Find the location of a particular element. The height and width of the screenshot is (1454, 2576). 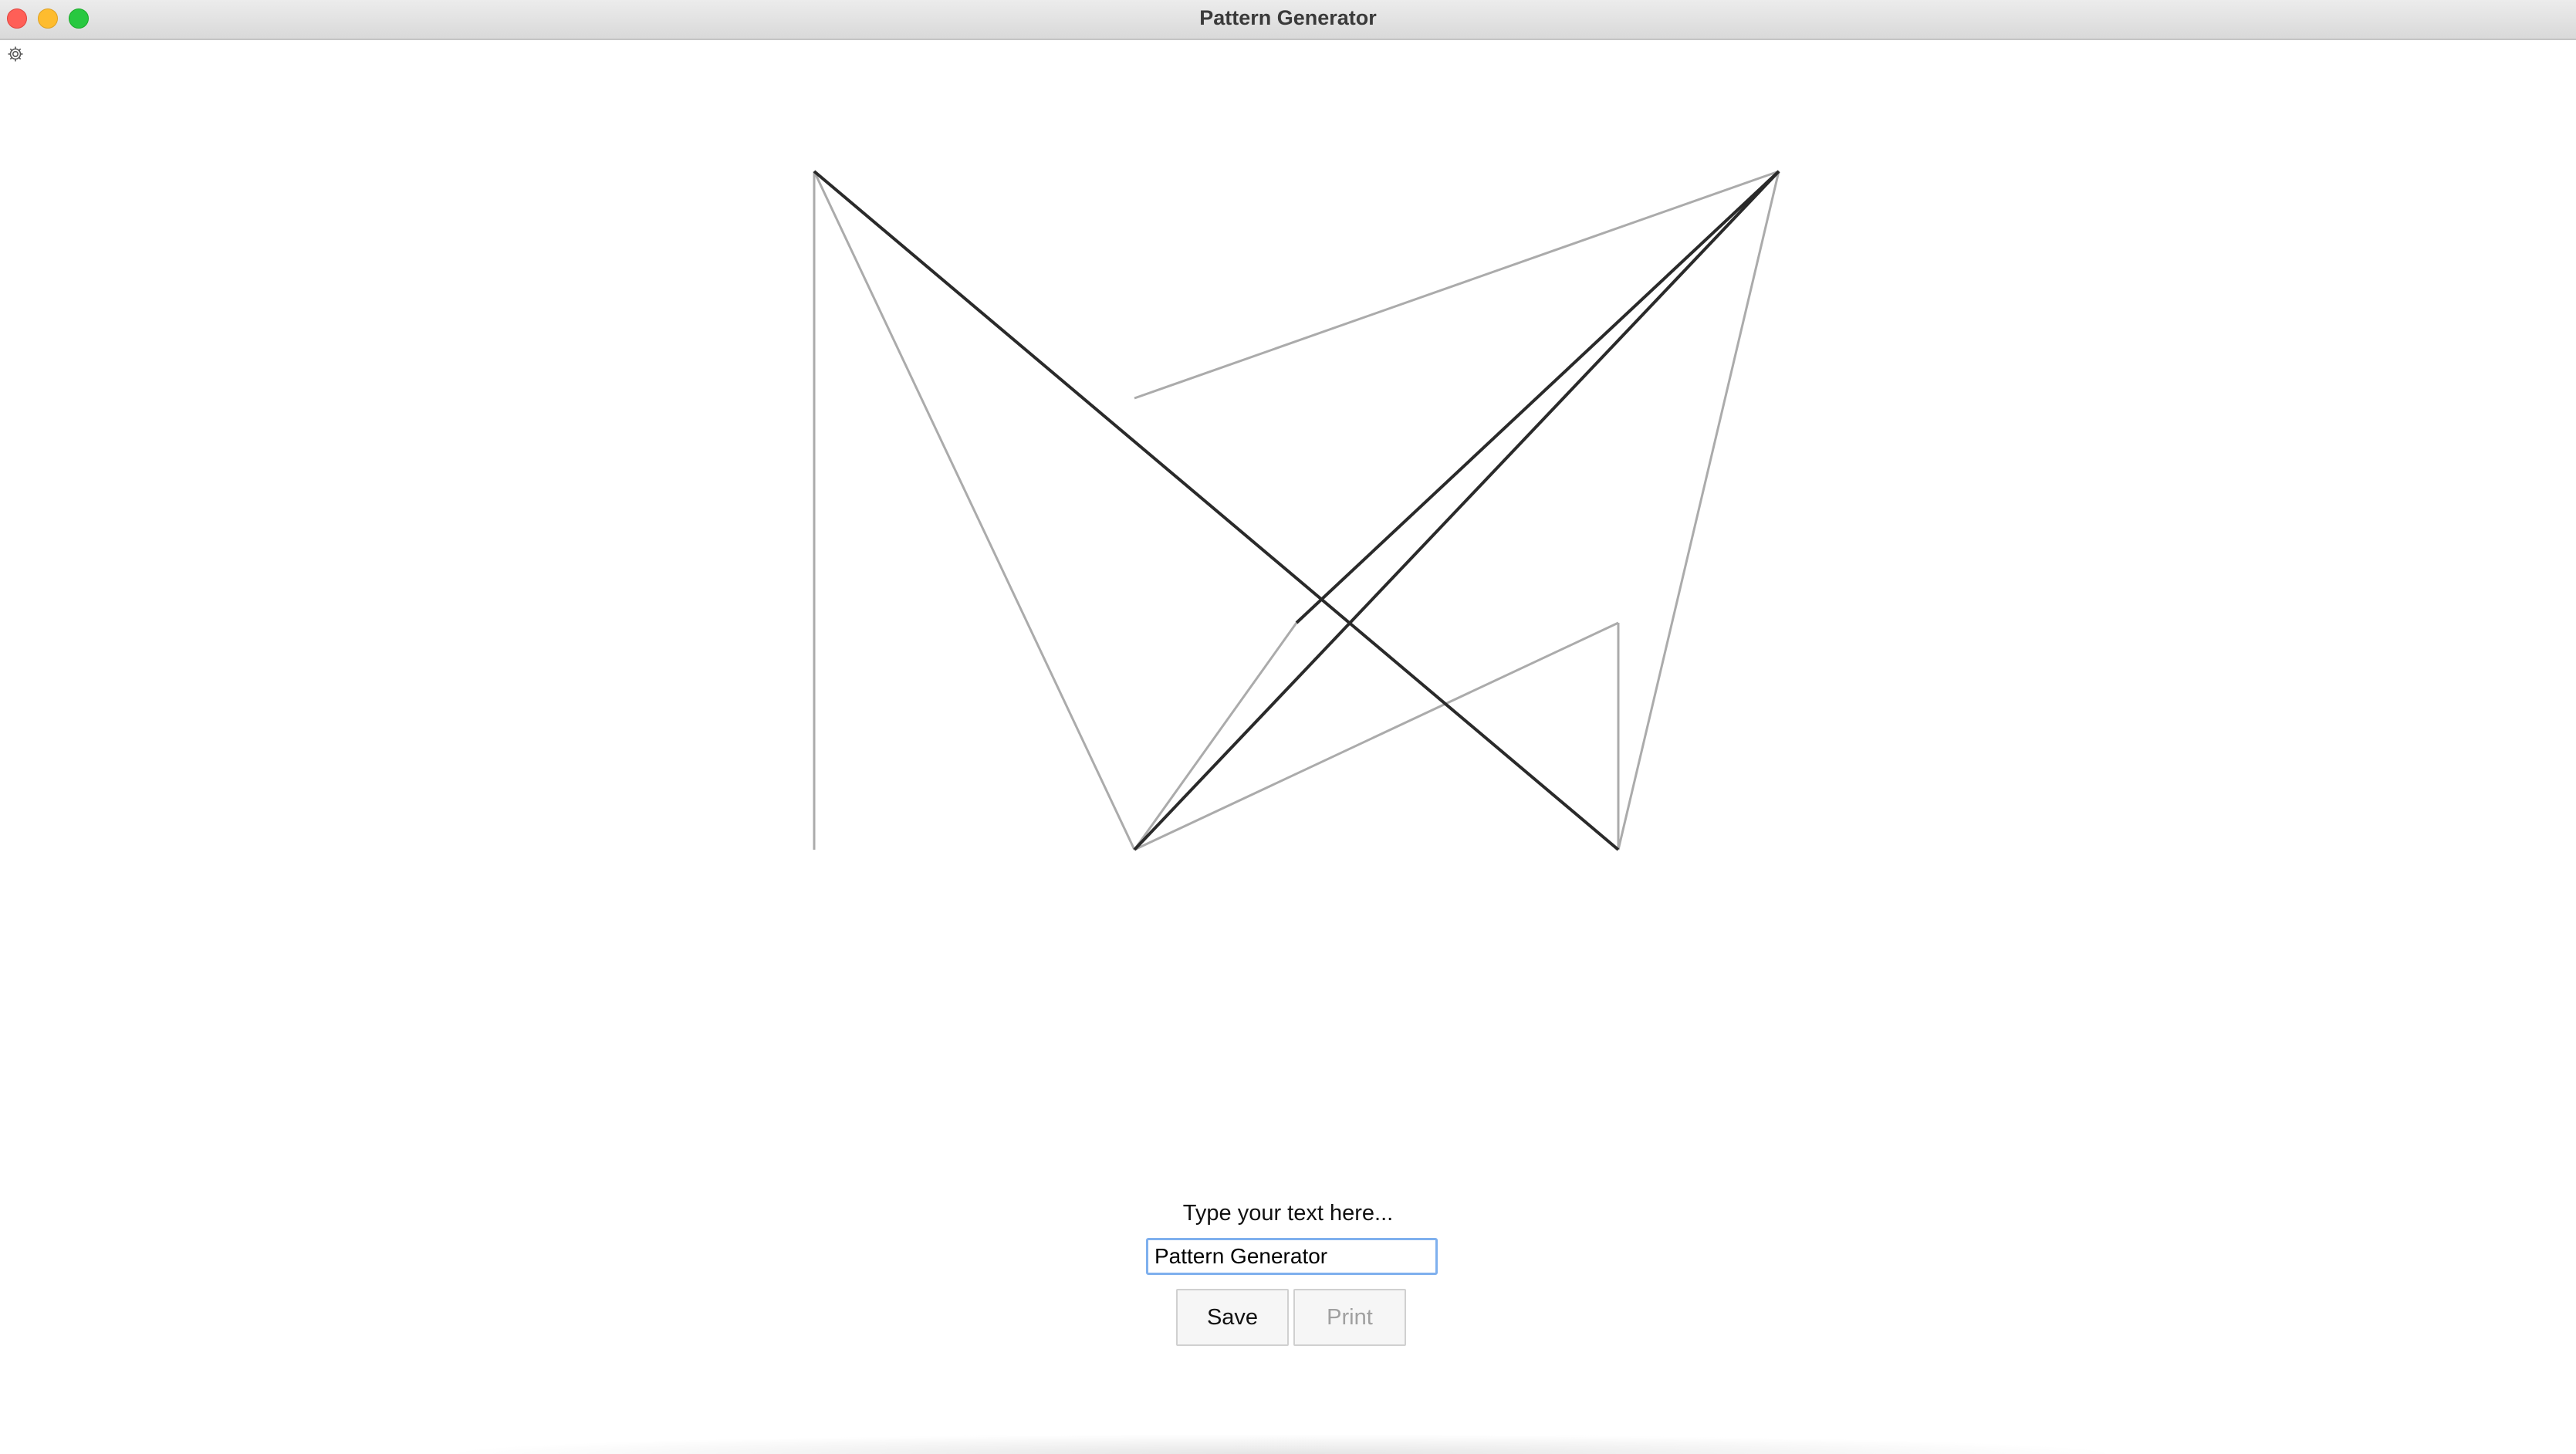

print-button: Print is located at coordinates (1349, 1317).